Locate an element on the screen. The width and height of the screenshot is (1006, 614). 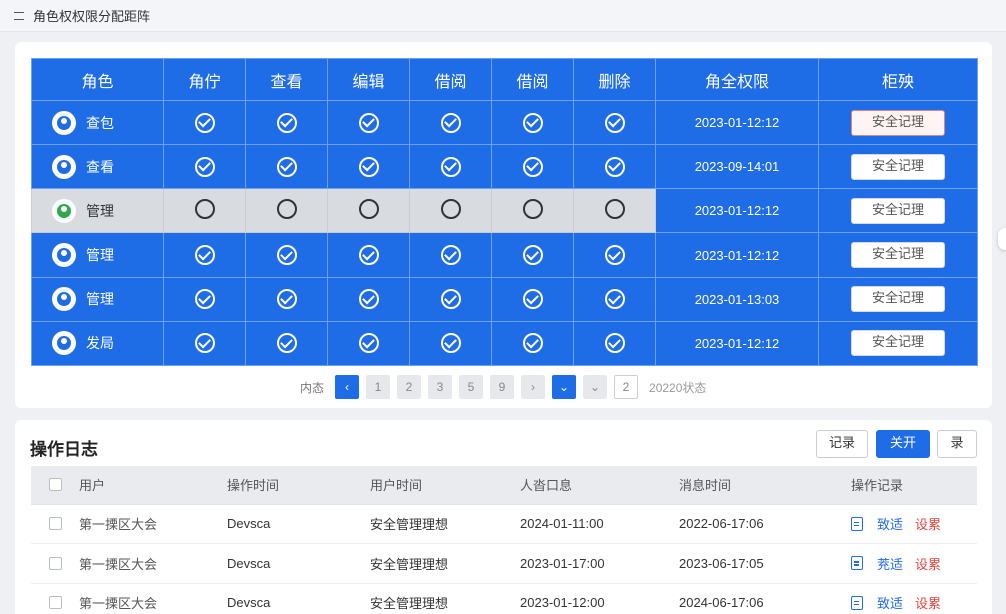
chevron-down-icon: ⌄ is located at coordinates (595, 387).